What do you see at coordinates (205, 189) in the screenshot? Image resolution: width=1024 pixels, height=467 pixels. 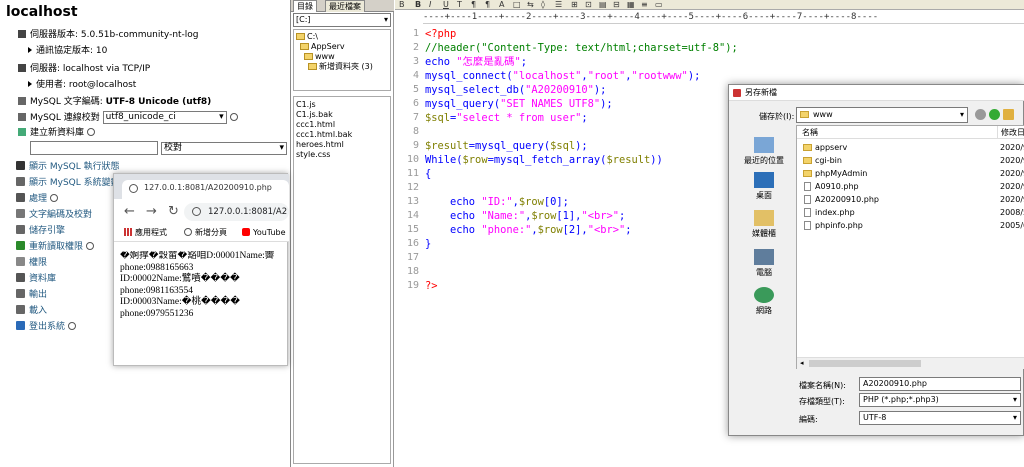 I see `browser-tab: 127.0.0.1:8081/A20200910.php` at bounding box center [205, 189].